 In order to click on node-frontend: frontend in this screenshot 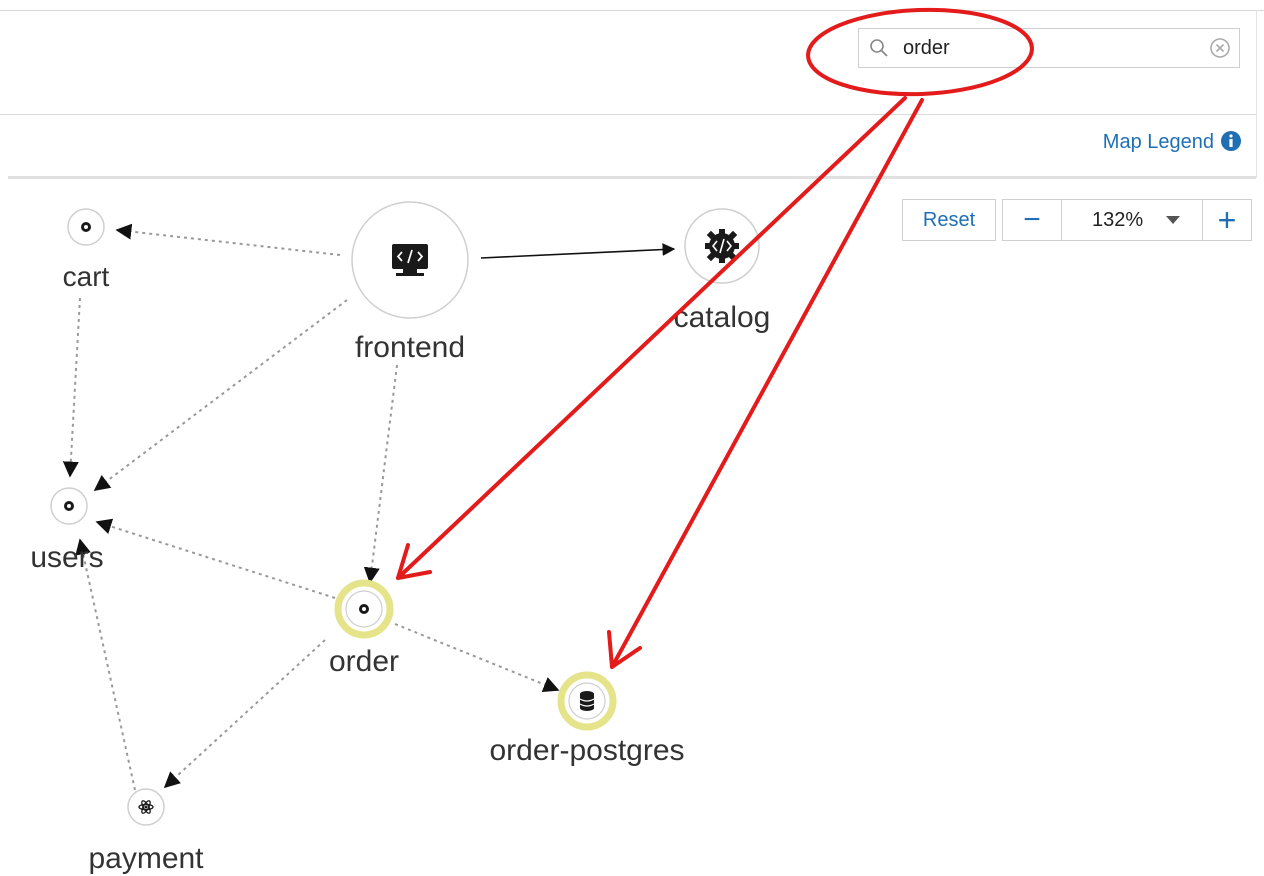, I will do `click(410, 282)`.